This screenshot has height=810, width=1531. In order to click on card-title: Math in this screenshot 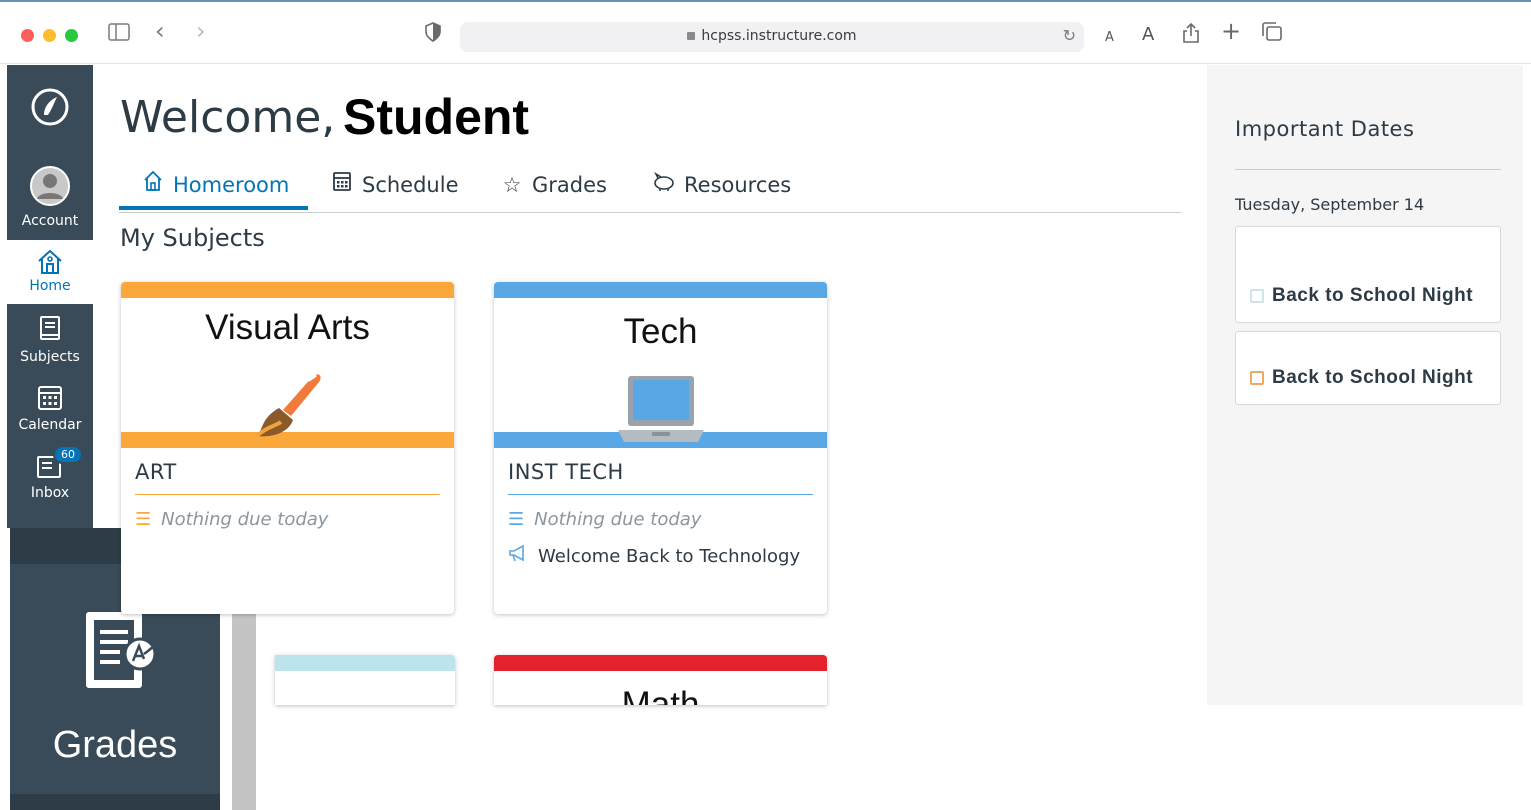, I will do `click(660, 695)`.